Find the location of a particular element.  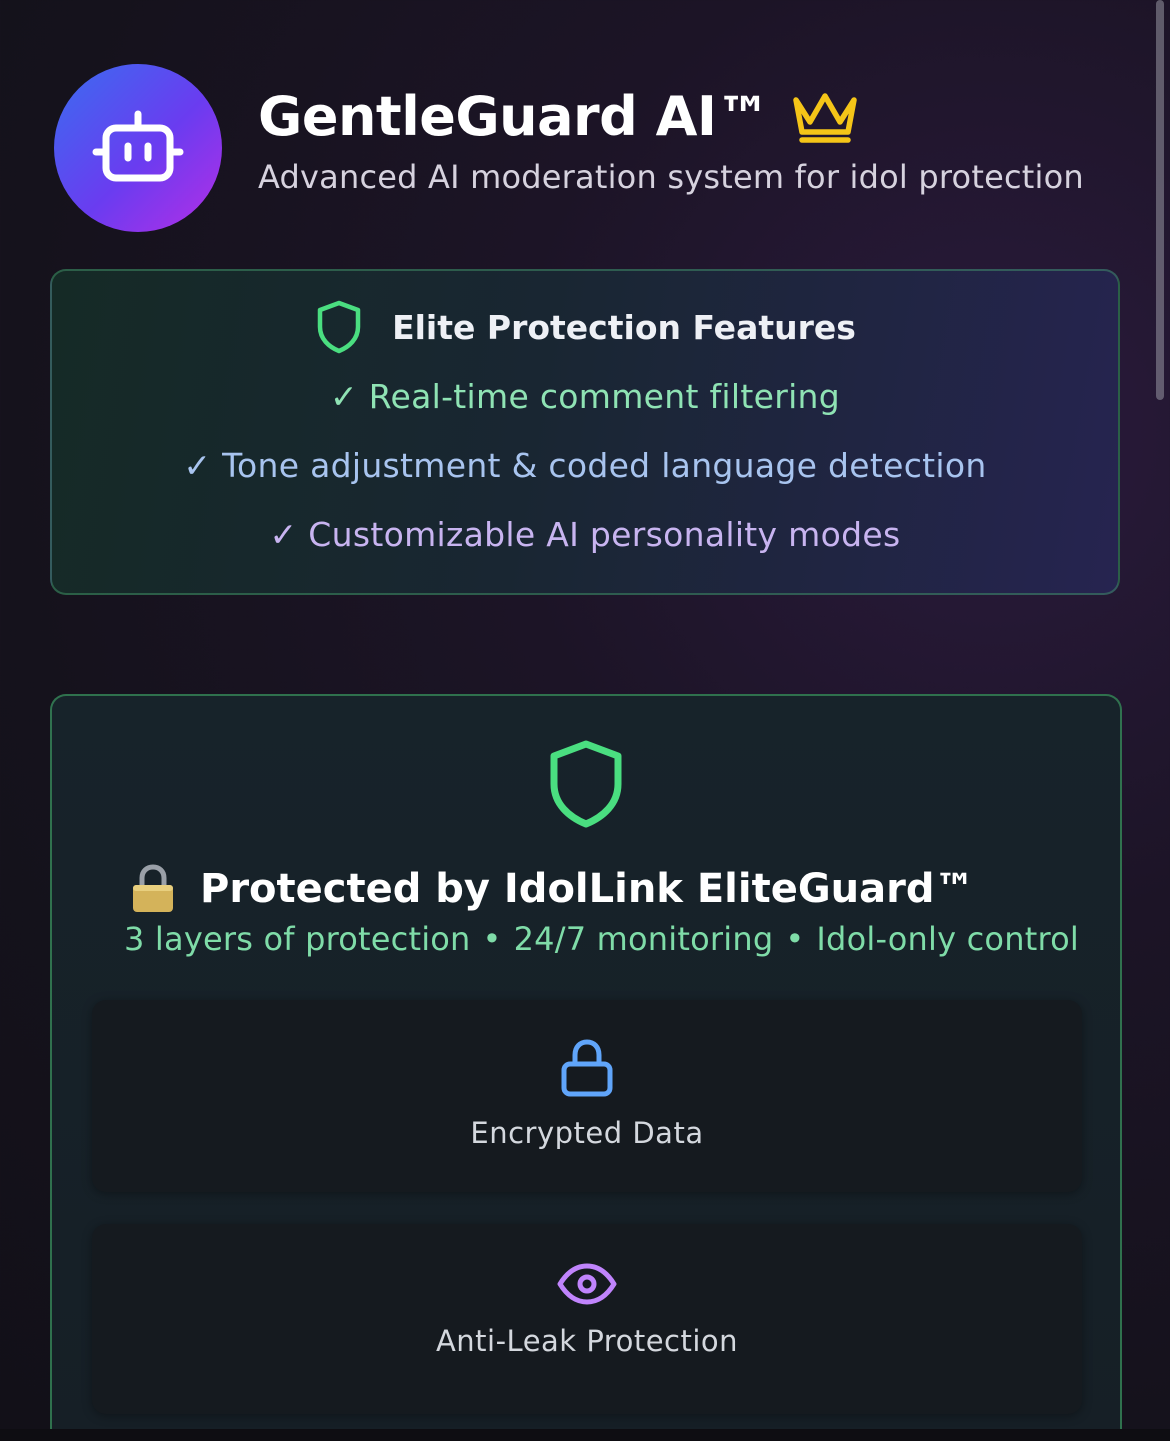

security-item-label: Encrypted Data is located at coordinates (587, 1133).